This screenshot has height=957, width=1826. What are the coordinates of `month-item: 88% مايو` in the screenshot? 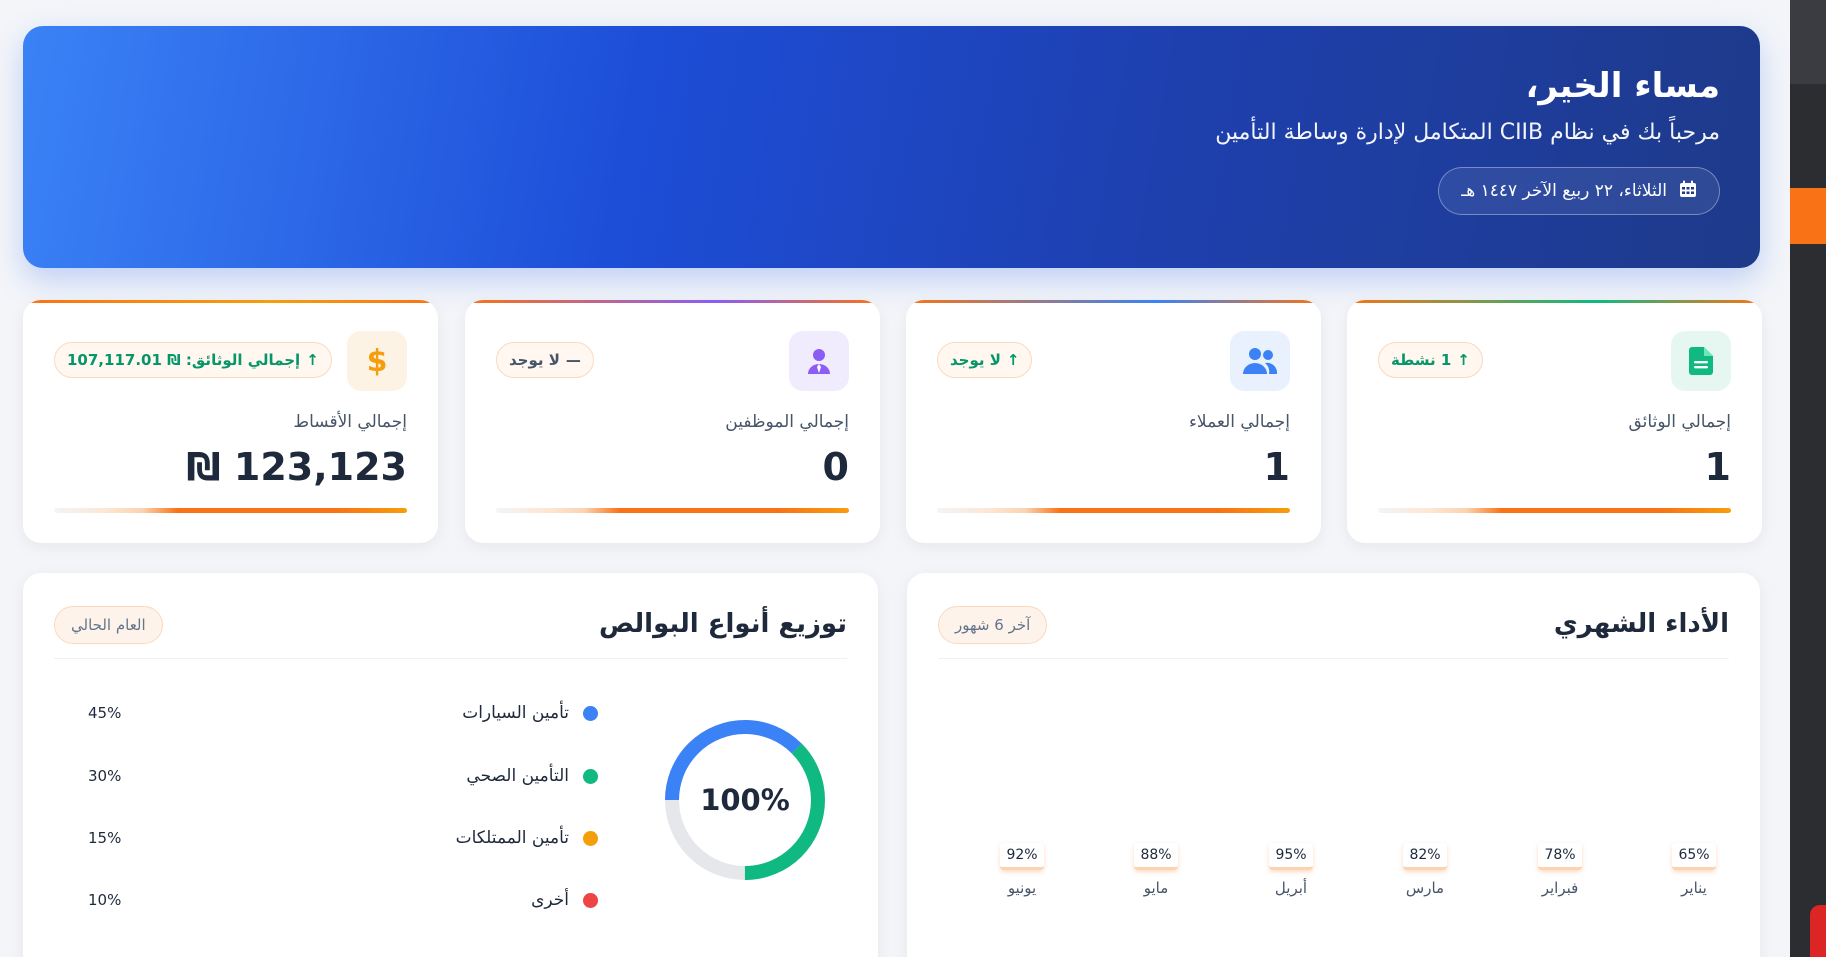 It's located at (1156, 870).